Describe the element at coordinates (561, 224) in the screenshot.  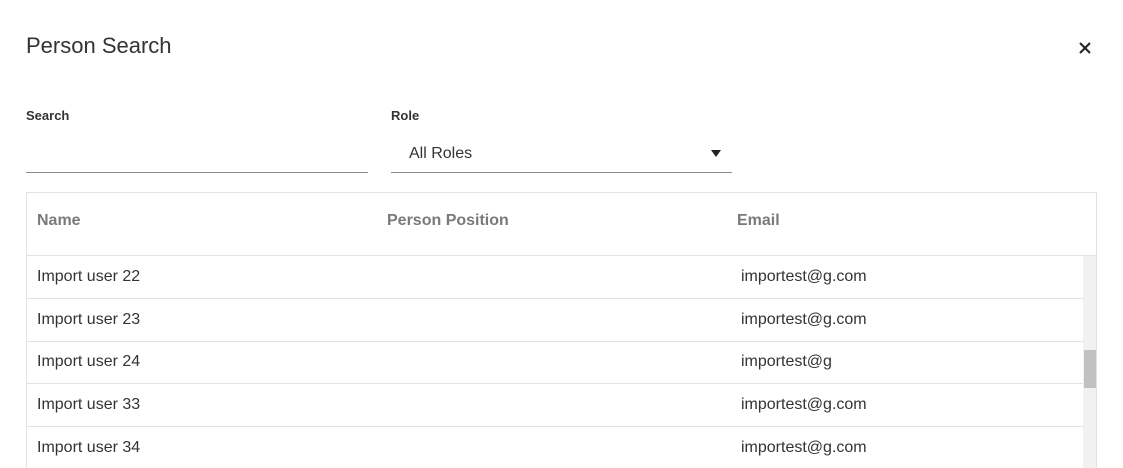
I see `table-header: Name Person Position Email` at that location.